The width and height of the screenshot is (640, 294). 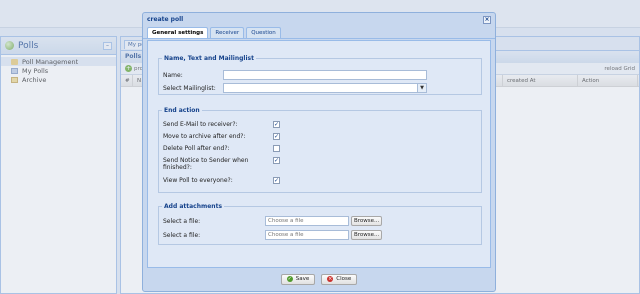 What do you see at coordinates (206, 164) in the screenshot?
I see `send-notice-label: Send Notice to Sender when finished?:` at bounding box center [206, 164].